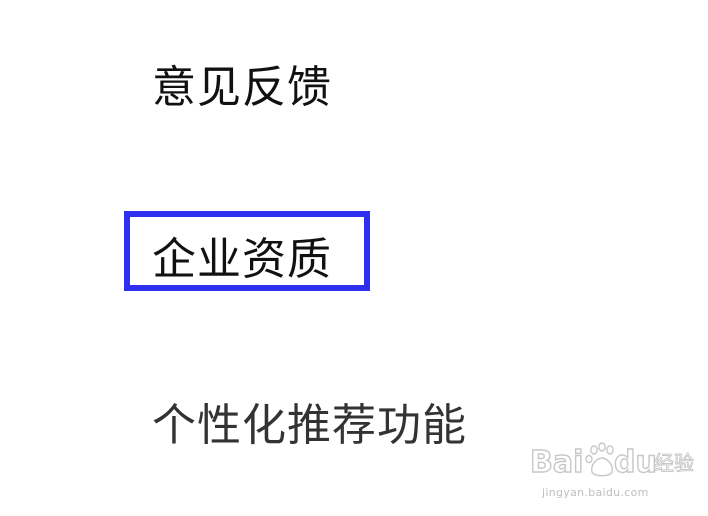 This screenshot has width=708, height=516. Describe the element at coordinates (674, 463) in the screenshot. I see `svg-text: 经验` at that location.